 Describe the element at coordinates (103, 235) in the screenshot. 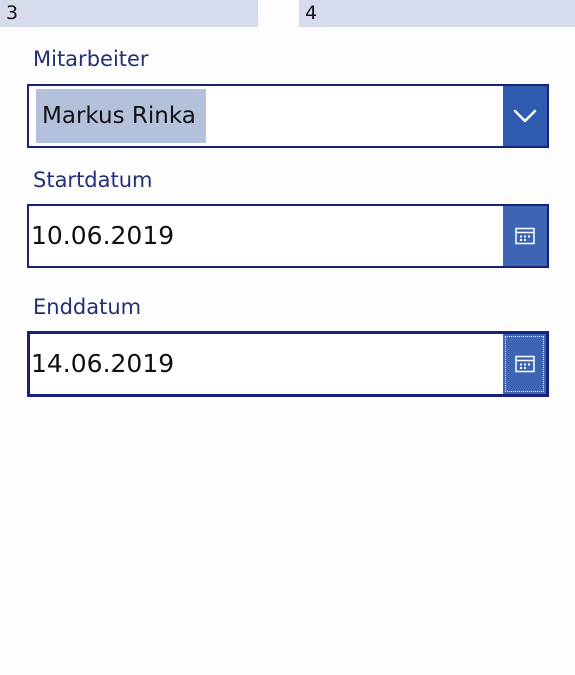

I see `start-date-value: 10.06.2019` at that location.